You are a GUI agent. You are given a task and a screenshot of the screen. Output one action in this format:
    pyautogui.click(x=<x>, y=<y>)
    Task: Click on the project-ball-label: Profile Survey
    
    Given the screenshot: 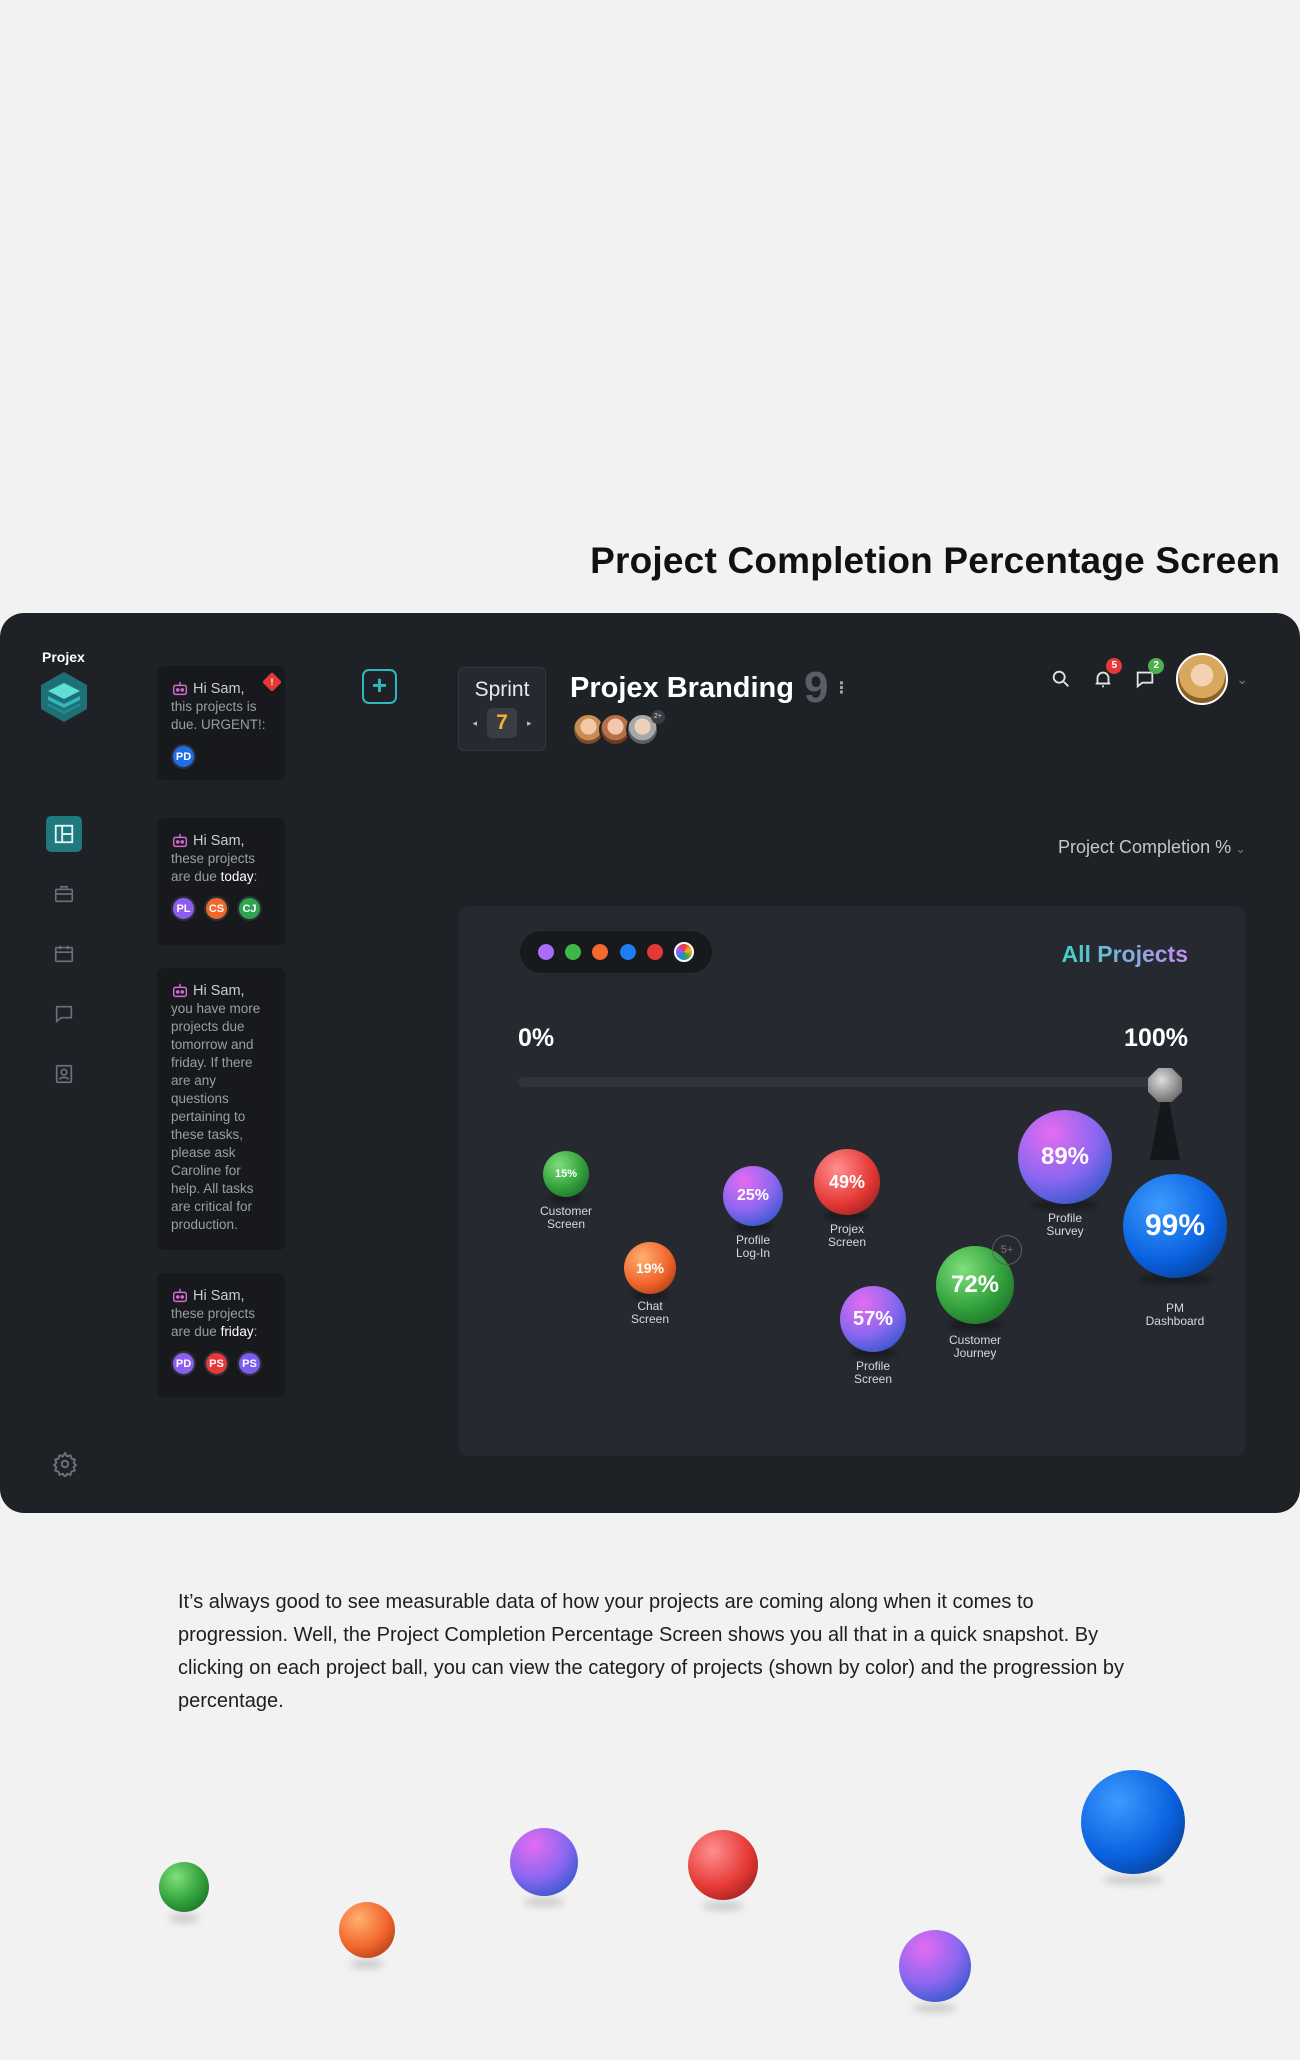 What is the action you would take?
    pyautogui.click(x=1065, y=1224)
    